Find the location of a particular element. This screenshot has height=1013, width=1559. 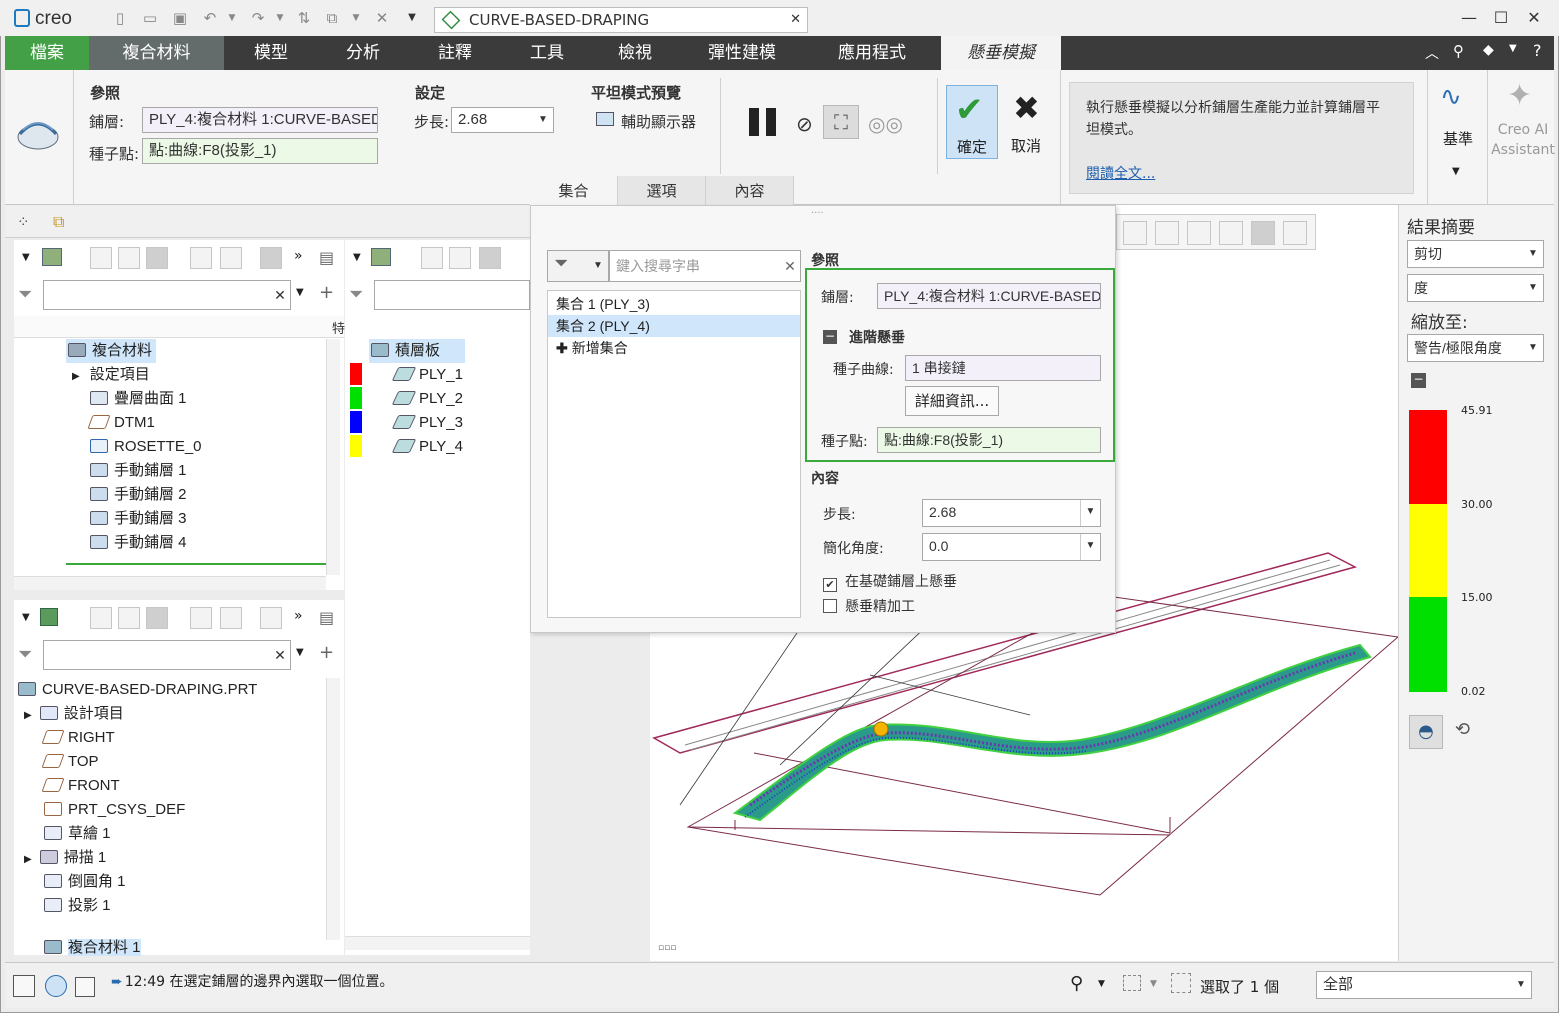

redo-dropdown-icon: ▼ is located at coordinates (280, 18).